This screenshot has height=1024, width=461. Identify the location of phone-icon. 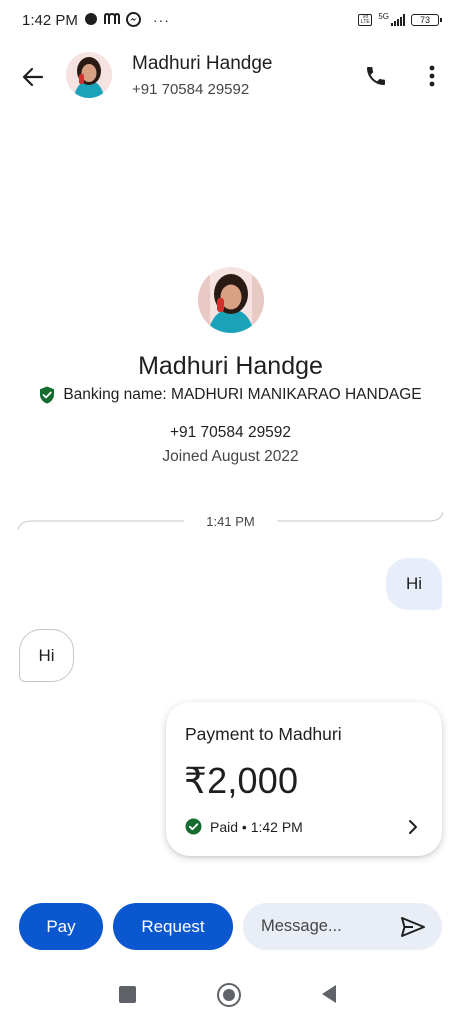
(376, 76).